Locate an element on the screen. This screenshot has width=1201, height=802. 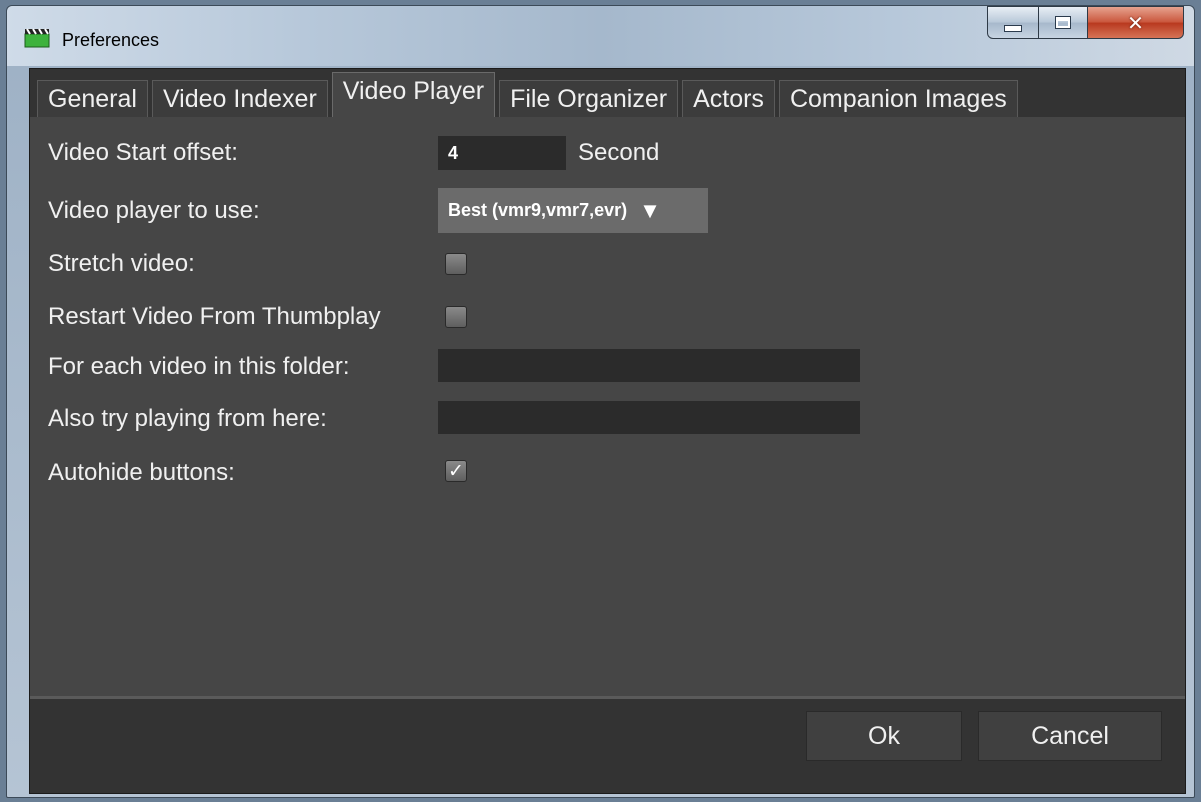
close-icon: ✕ is located at coordinates (1135, 22).